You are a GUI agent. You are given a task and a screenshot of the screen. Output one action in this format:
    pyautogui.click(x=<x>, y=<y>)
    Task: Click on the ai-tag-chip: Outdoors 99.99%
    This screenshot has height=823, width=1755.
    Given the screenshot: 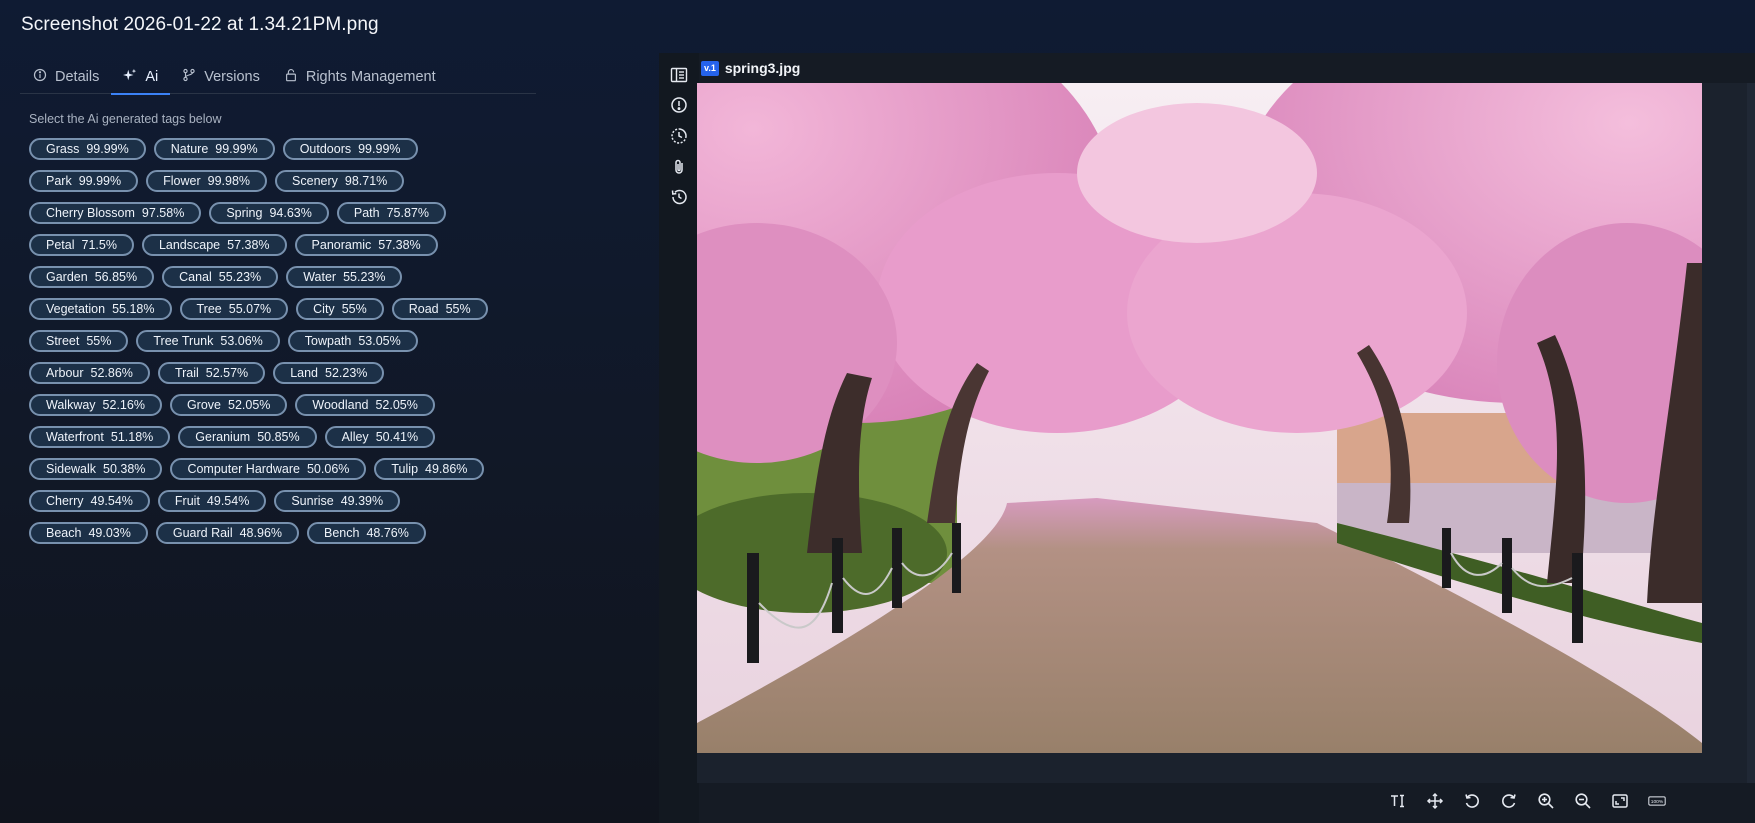 What is the action you would take?
    pyautogui.click(x=350, y=149)
    